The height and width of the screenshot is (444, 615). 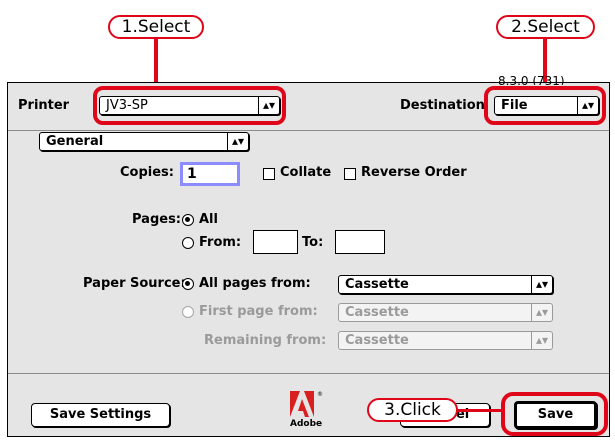 I want to click on pages-from-radio, so click(x=188, y=243).